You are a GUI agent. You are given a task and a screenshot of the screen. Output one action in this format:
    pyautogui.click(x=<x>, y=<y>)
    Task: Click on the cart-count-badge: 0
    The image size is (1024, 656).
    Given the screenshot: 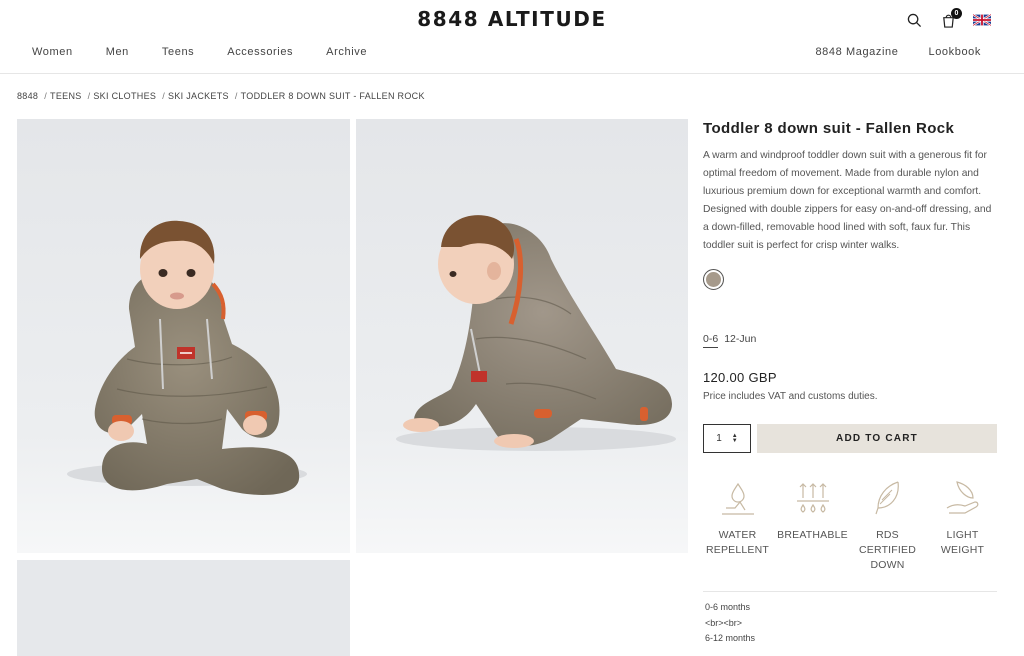 What is the action you would take?
    pyautogui.click(x=956, y=13)
    